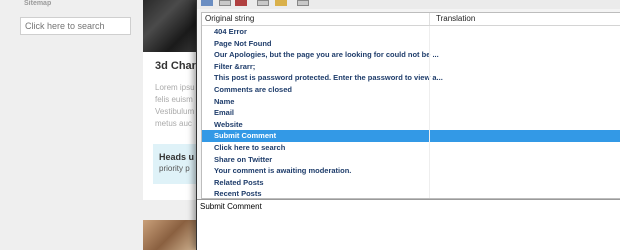 The height and width of the screenshot is (250, 620). Describe the element at coordinates (411, 19) in the screenshot. I see `table-header: Original string Translation` at that location.